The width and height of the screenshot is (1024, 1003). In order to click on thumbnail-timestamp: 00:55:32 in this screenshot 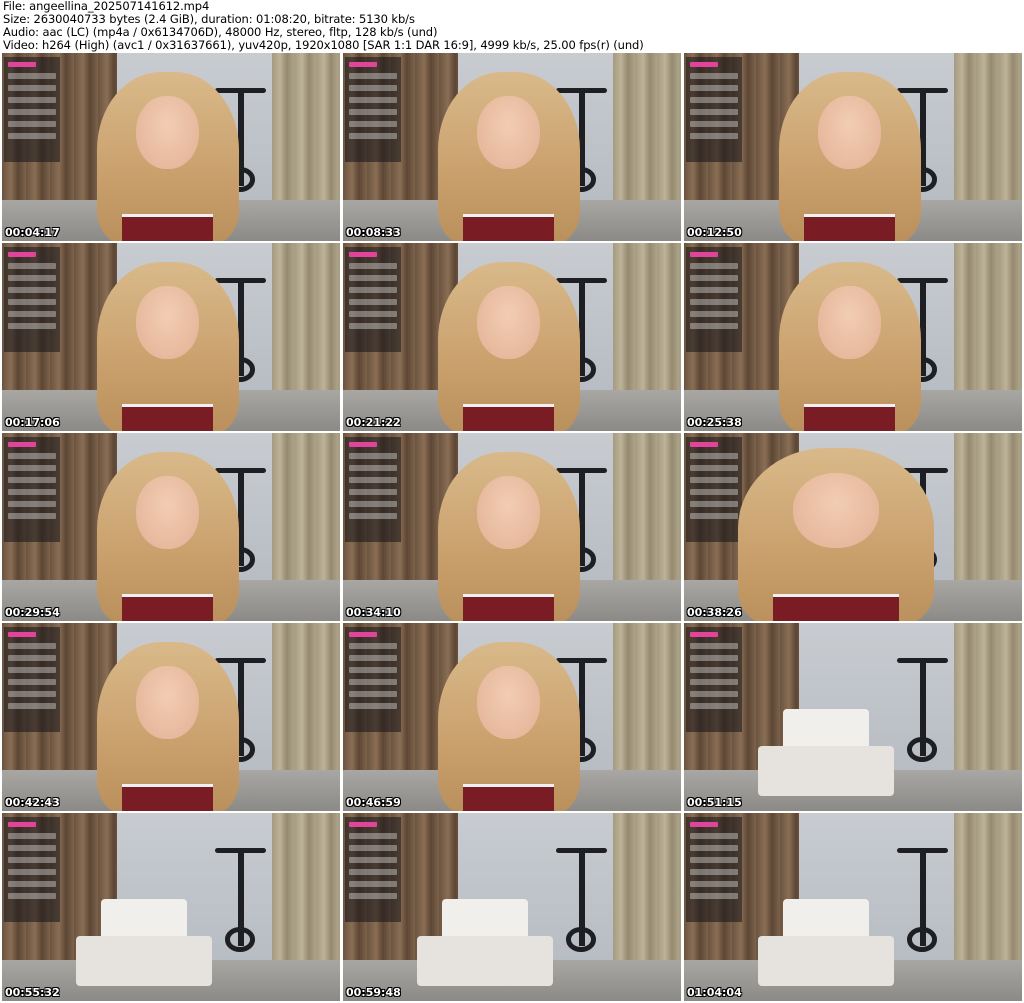, I will do `click(32, 992)`.